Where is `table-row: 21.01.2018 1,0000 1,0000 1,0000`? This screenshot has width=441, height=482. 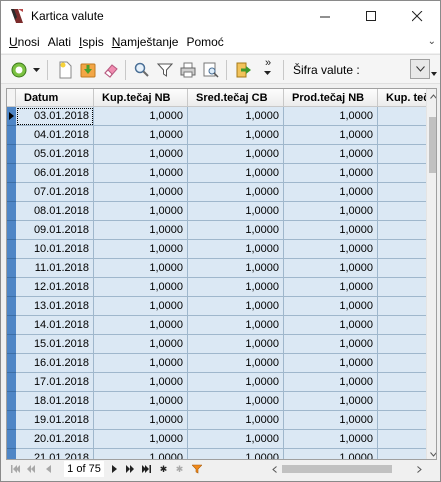
table-row: 21.01.2018 1,0000 1,0000 1,0000 is located at coordinates (217, 454).